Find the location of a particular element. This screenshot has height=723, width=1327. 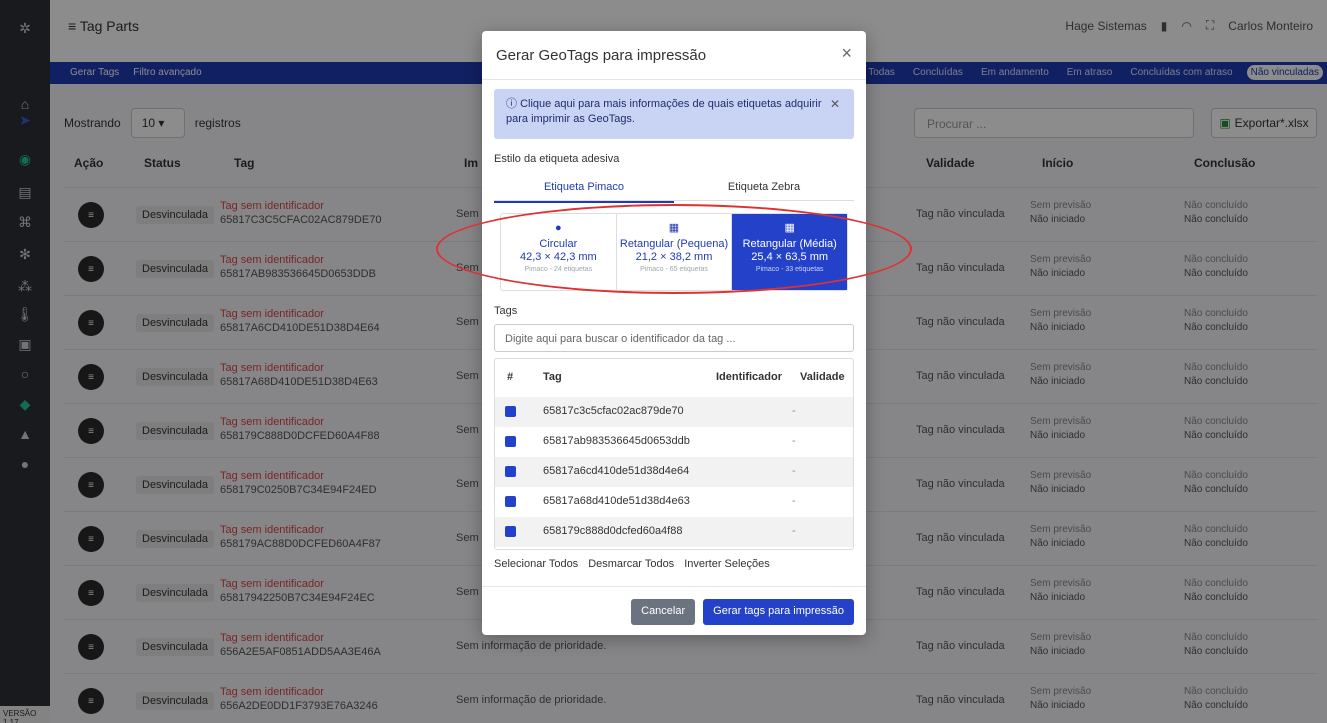

table-row: 65817a6cd410de51d38d4e64 - is located at coordinates (674, 472).